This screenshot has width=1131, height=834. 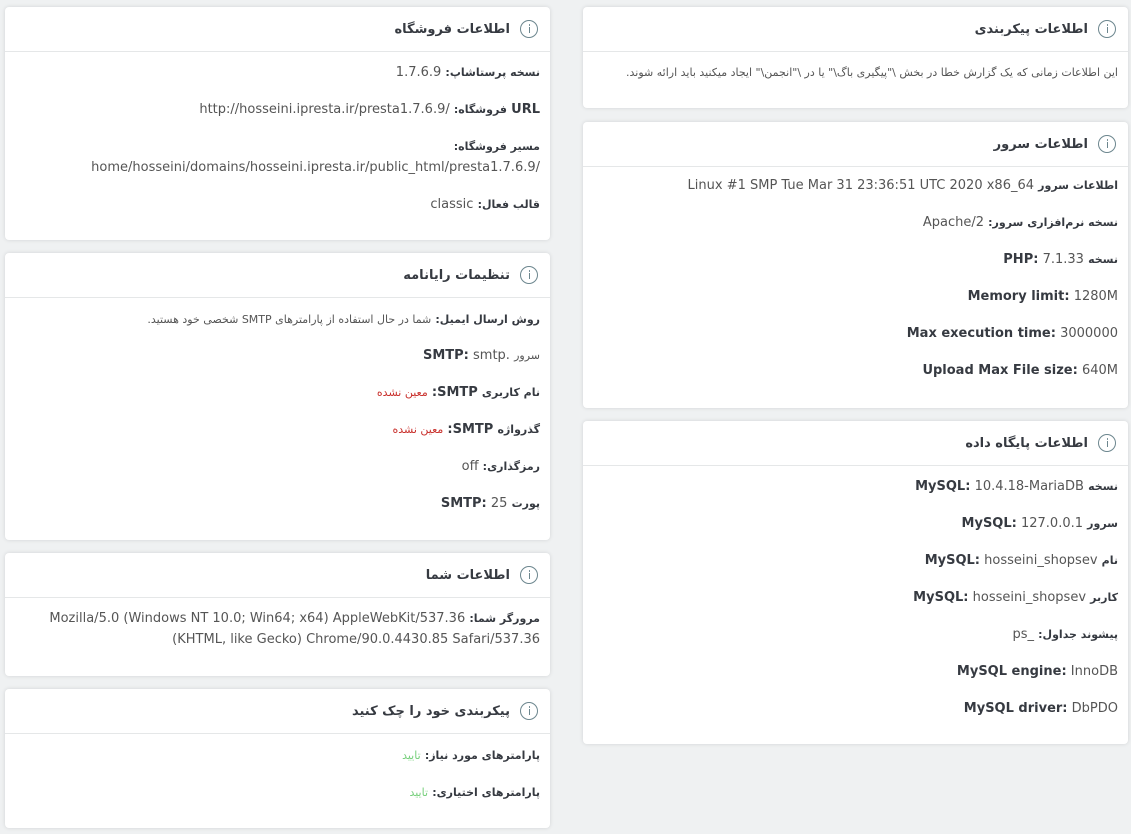 What do you see at coordinates (1103, 486) in the screenshot?
I see `mysql-version-label: نسخه` at bounding box center [1103, 486].